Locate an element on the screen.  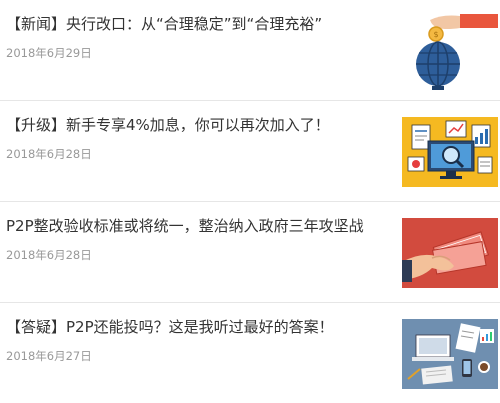
hand-cash-illustration is located at coordinates (450, 253).